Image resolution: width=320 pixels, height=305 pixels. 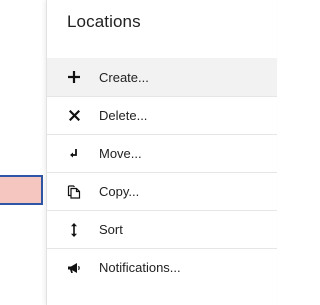 What do you see at coordinates (74, 268) in the screenshot?
I see `megaphone-icon` at bounding box center [74, 268].